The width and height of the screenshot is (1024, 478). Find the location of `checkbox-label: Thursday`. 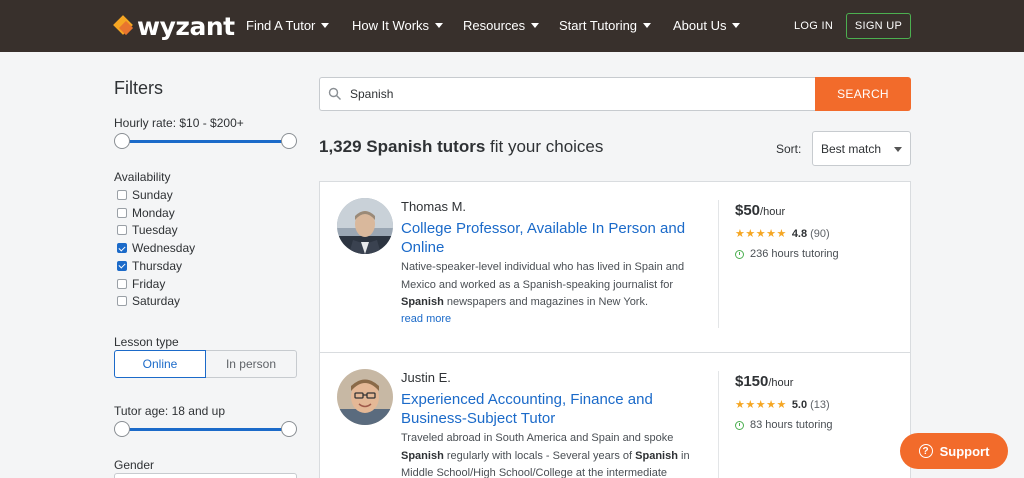

checkbox-label: Thursday is located at coordinates (157, 265).